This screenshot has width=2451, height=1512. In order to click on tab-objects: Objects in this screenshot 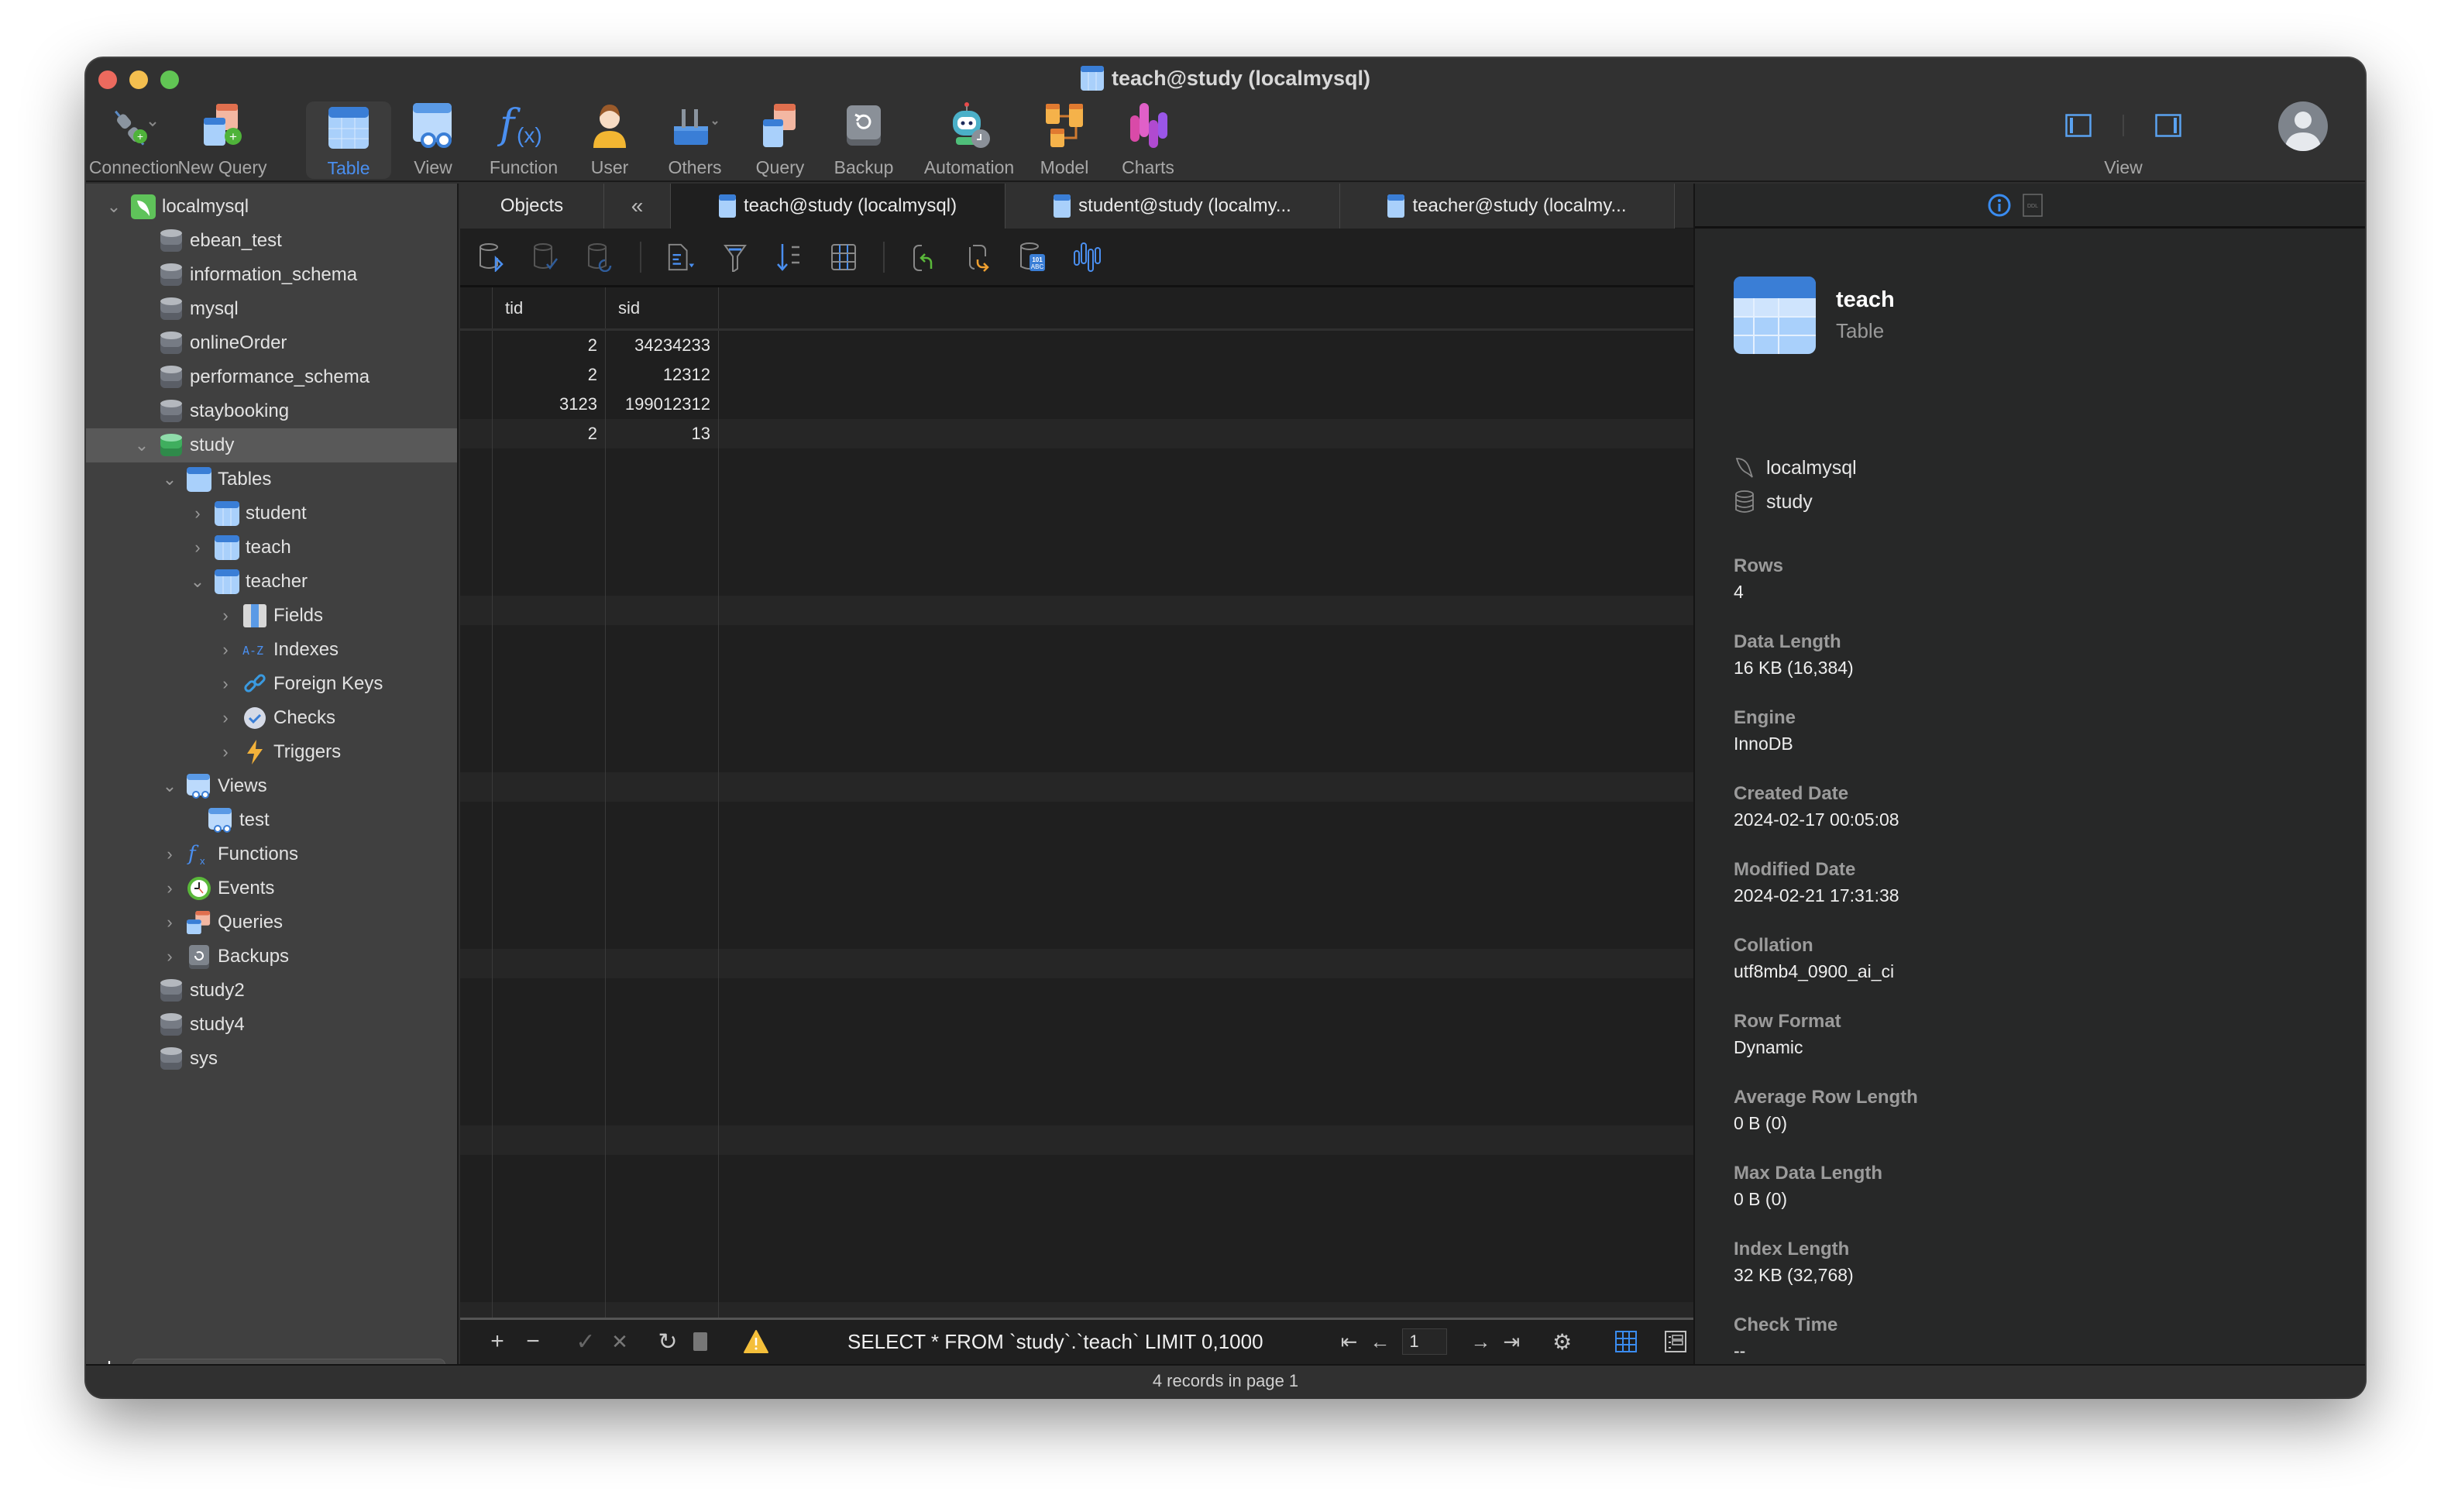, I will do `click(532, 206)`.